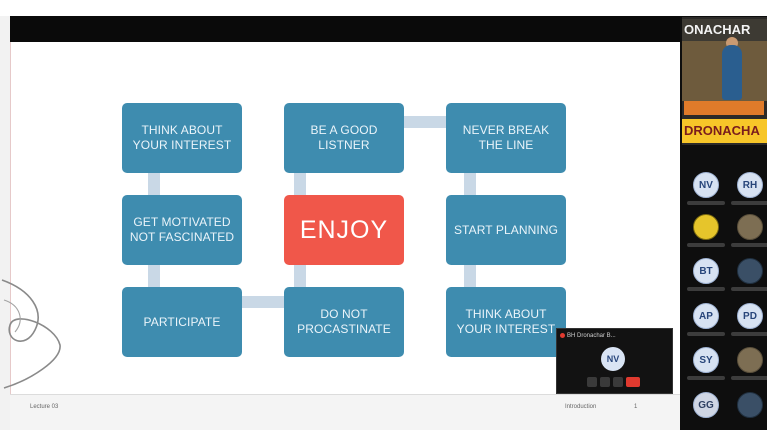 The width and height of the screenshot is (767, 430). I want to click on video-decoration, so click(724, 108).